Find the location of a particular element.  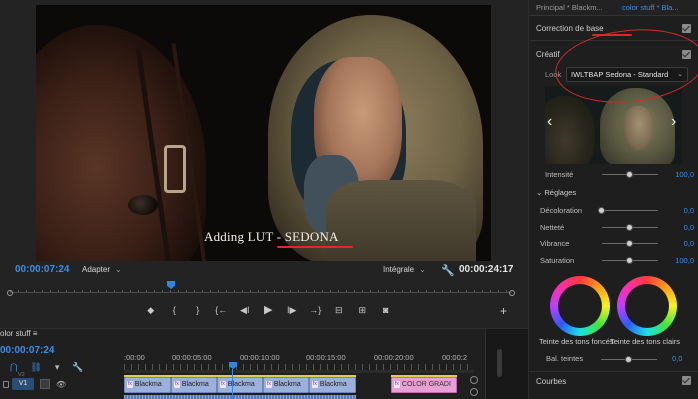

reglages-label: Réglages is located at coordinates (560, 192).